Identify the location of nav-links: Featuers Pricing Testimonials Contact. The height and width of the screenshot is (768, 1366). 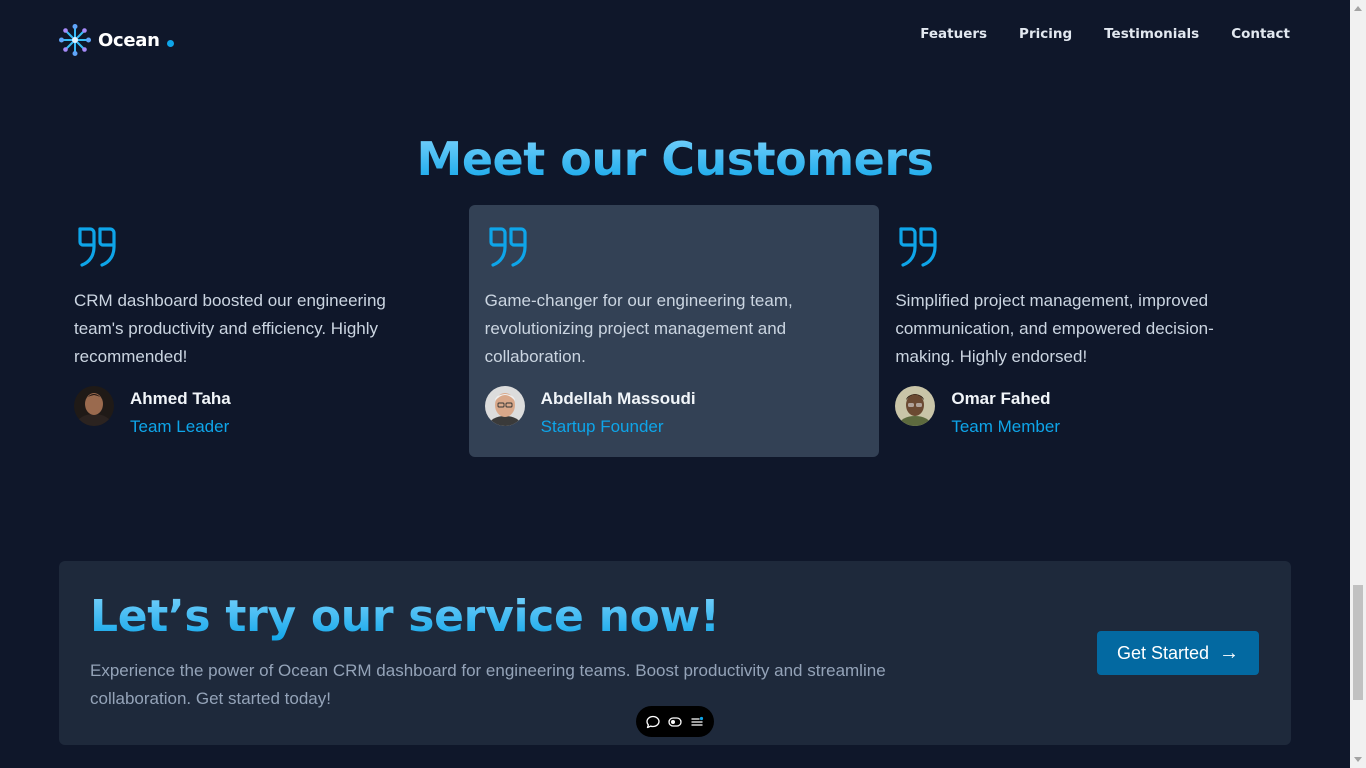
(1105, 34).